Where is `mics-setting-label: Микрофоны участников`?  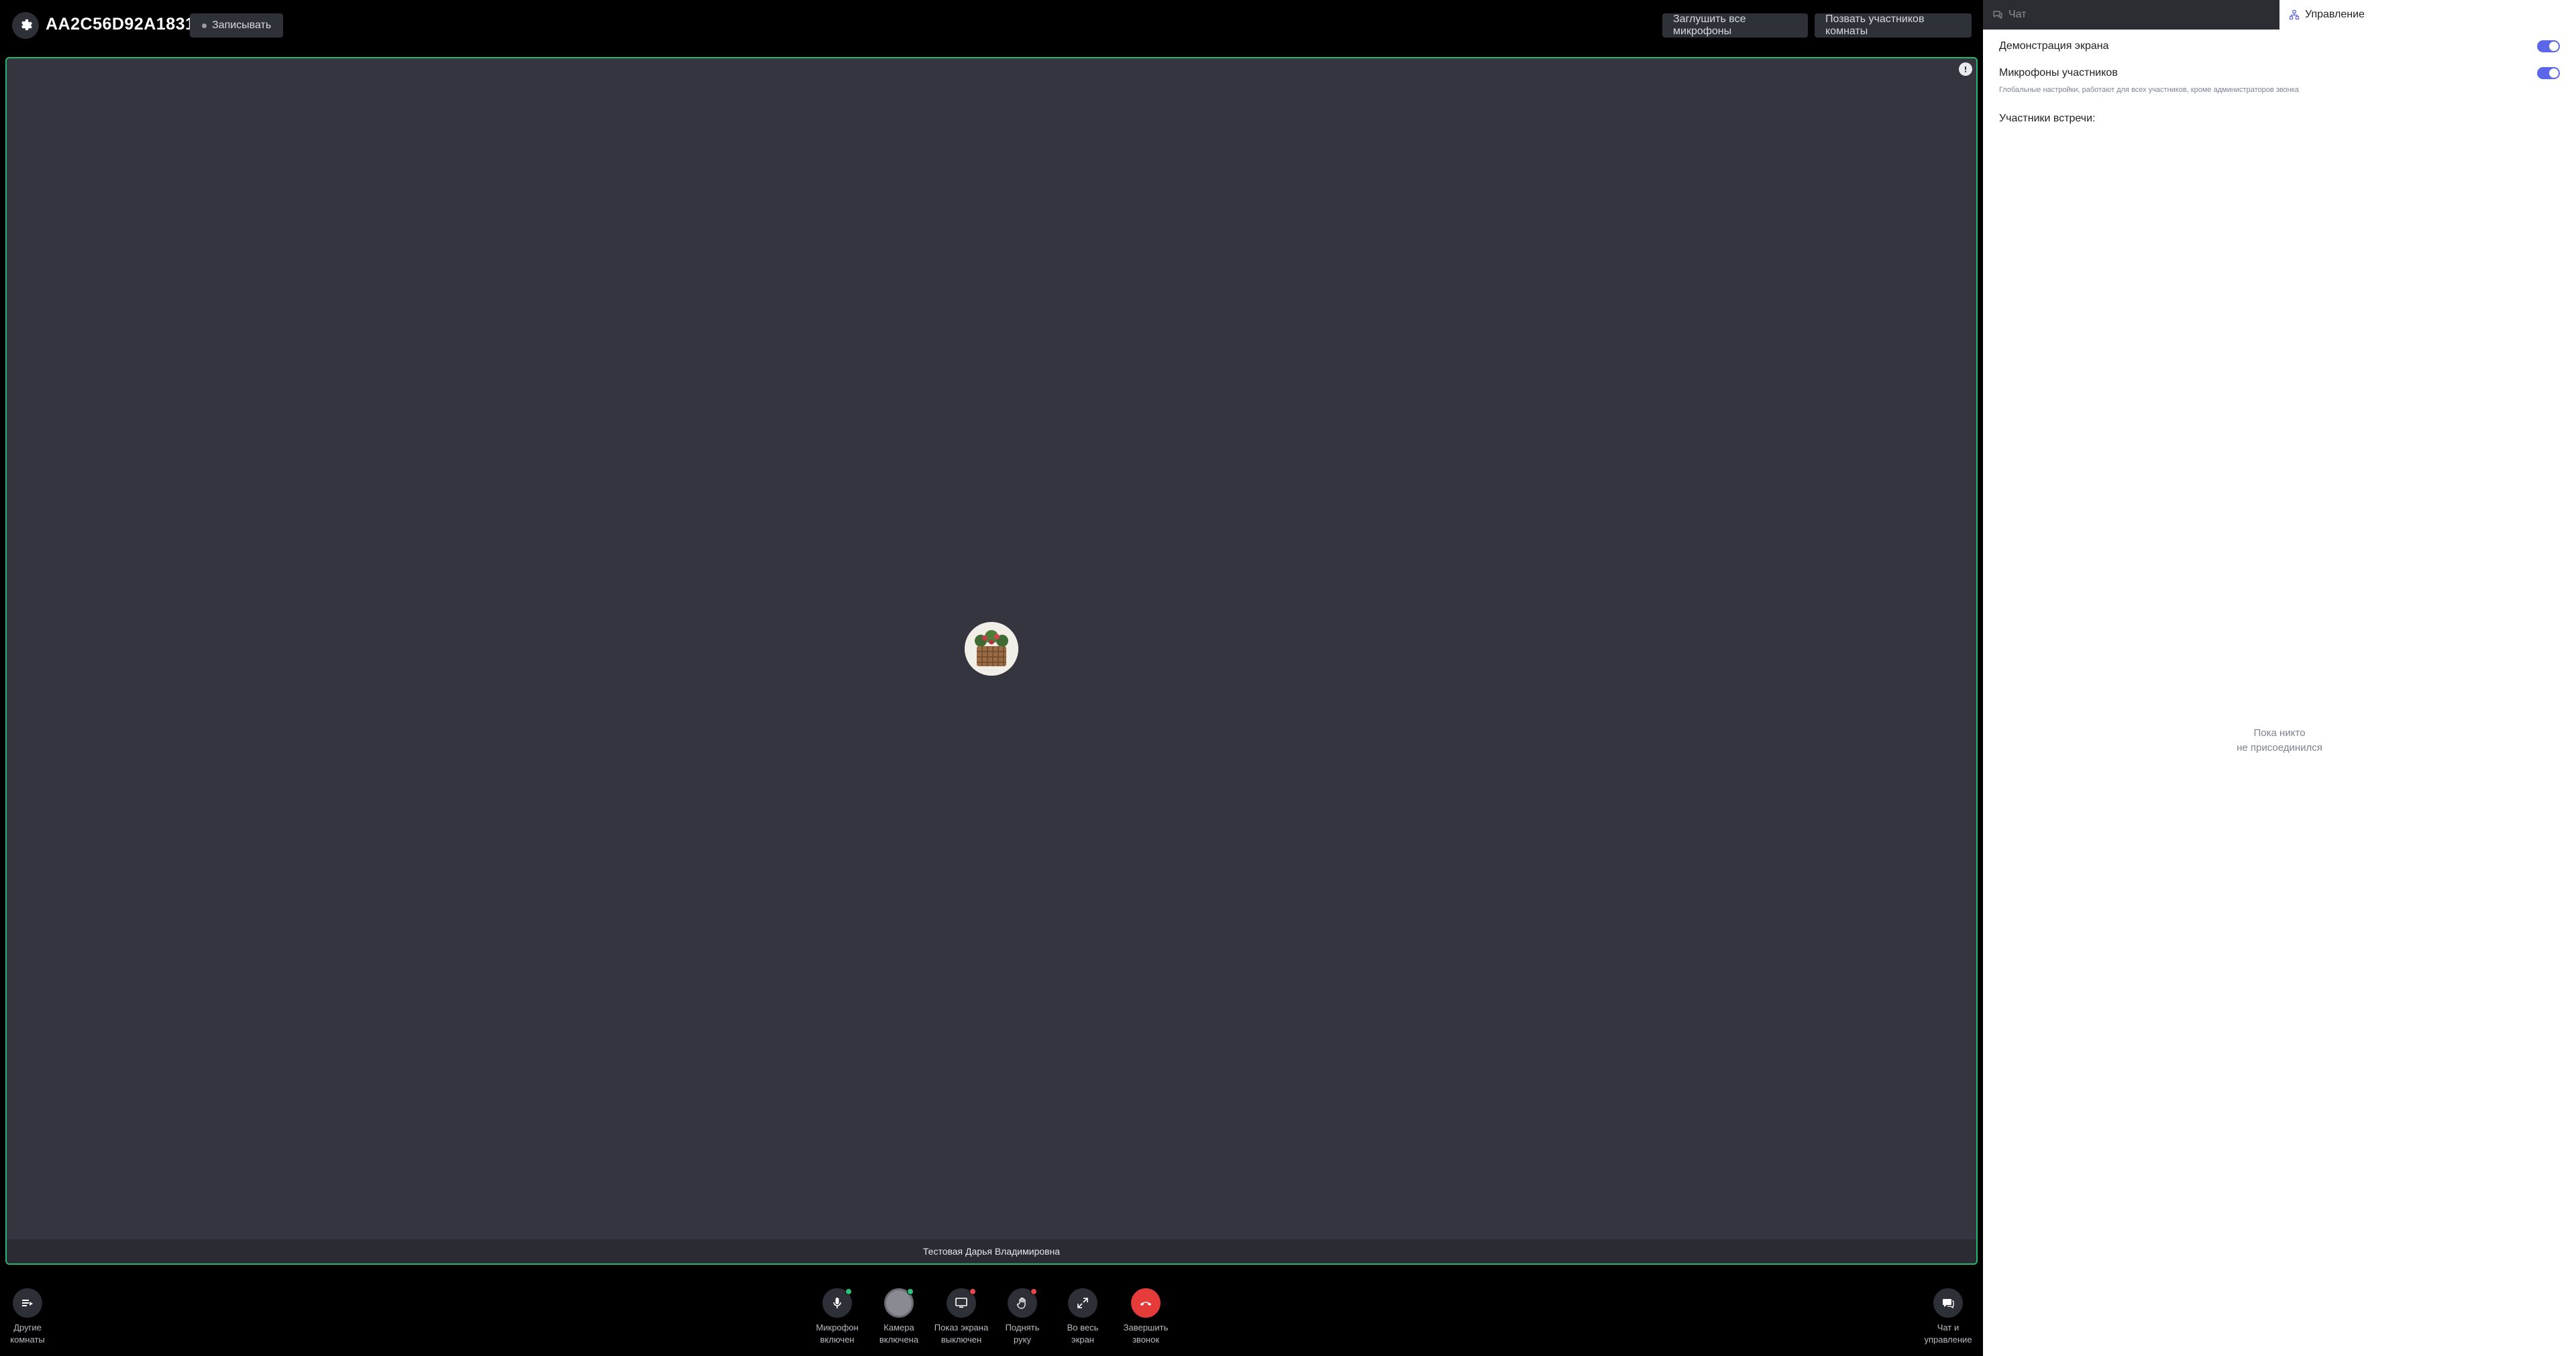 mics-setting-label: Микрофоны участников is located at coordinates (2058, 73).